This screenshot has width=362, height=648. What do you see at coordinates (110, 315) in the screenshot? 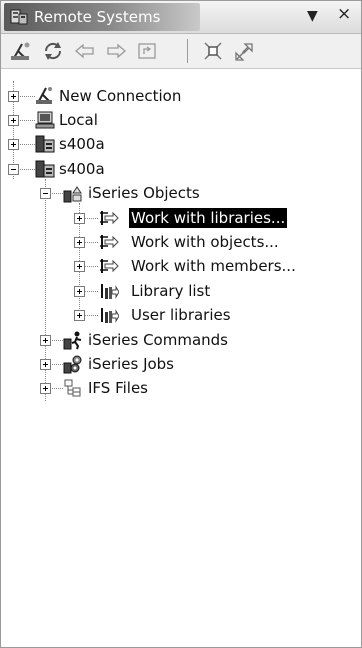
I see `user-libraries-icon` at bounding box center [110, 315].